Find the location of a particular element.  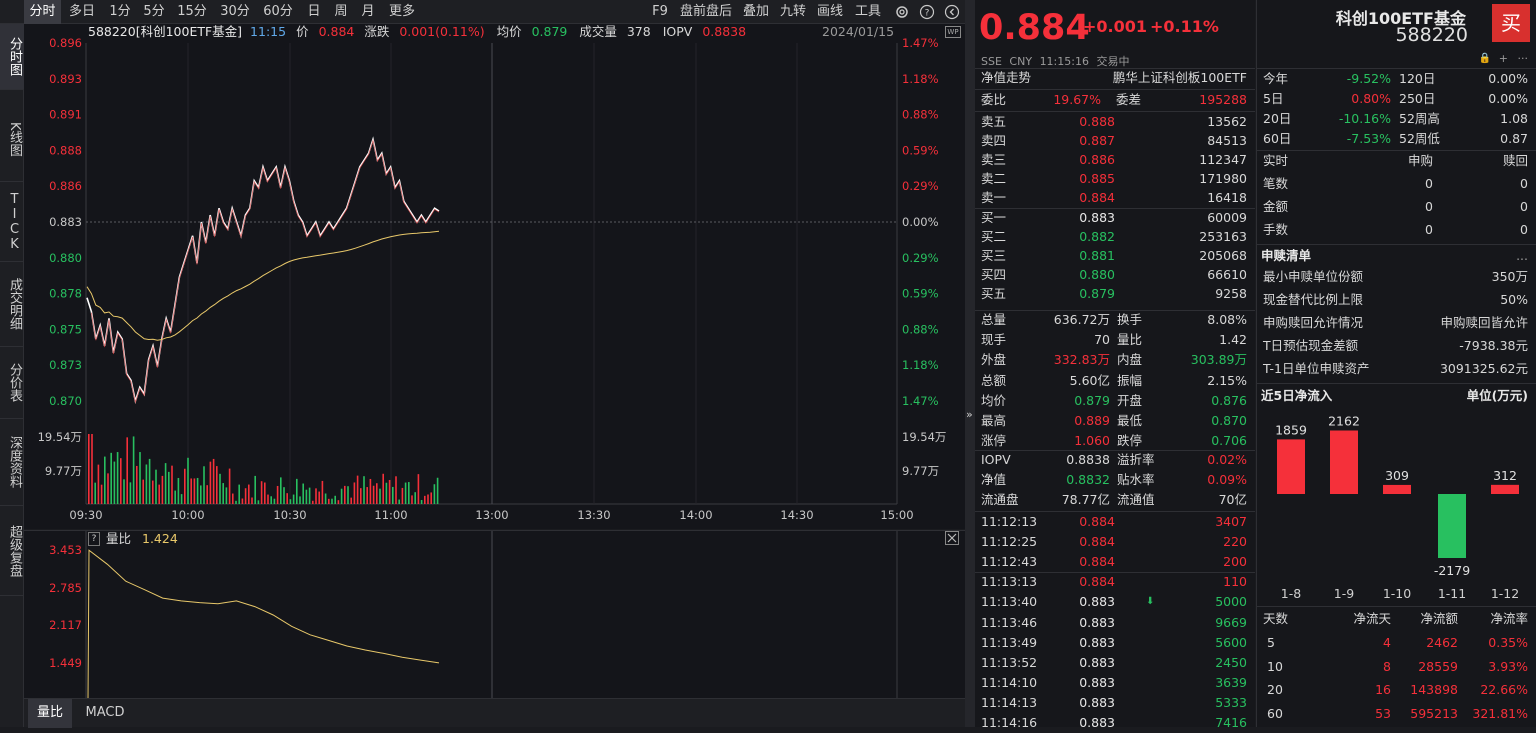

flow-header: 净流率 is located at coordinates (1509, 618).